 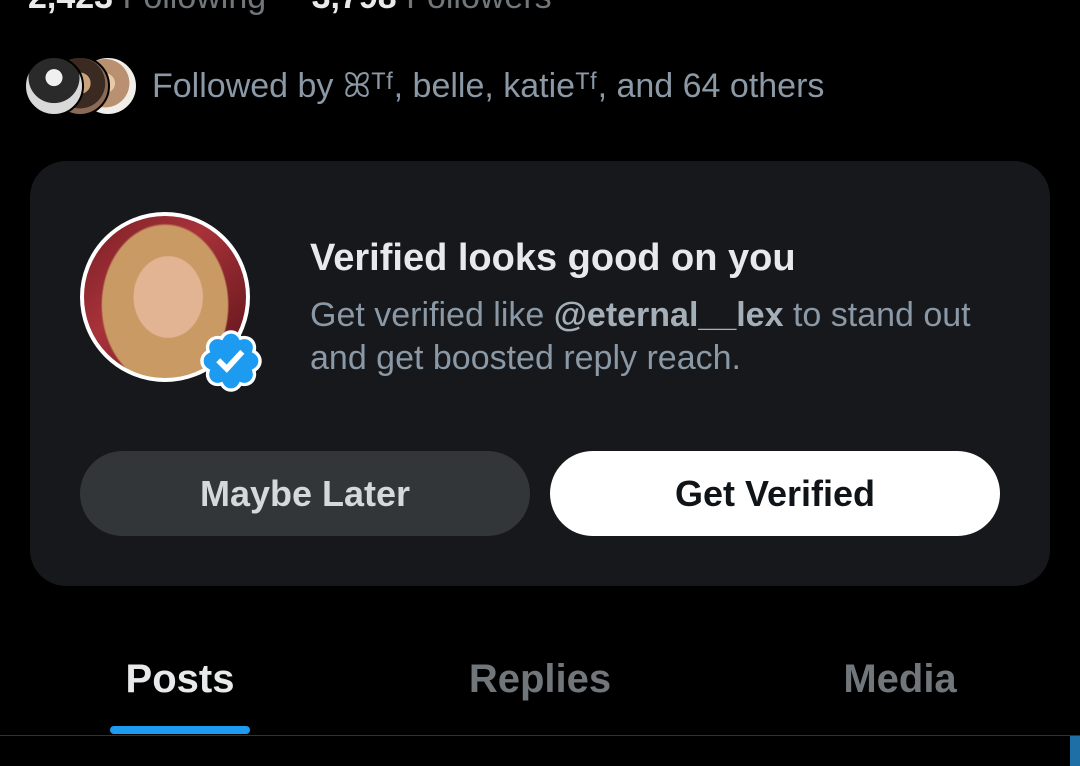 What do you see at coordinates (478, 8) in the screenshot?
I see `followers-label: Followers` at bounding box center [478, 8].